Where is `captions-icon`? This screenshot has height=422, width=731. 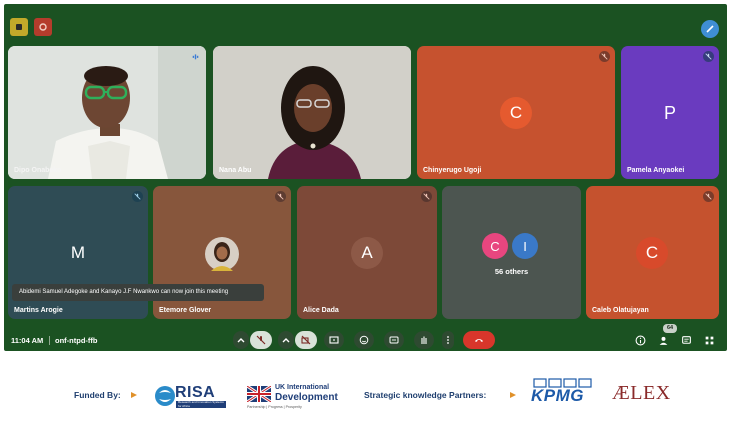
captions-icon is located at coordinates (394, 340).